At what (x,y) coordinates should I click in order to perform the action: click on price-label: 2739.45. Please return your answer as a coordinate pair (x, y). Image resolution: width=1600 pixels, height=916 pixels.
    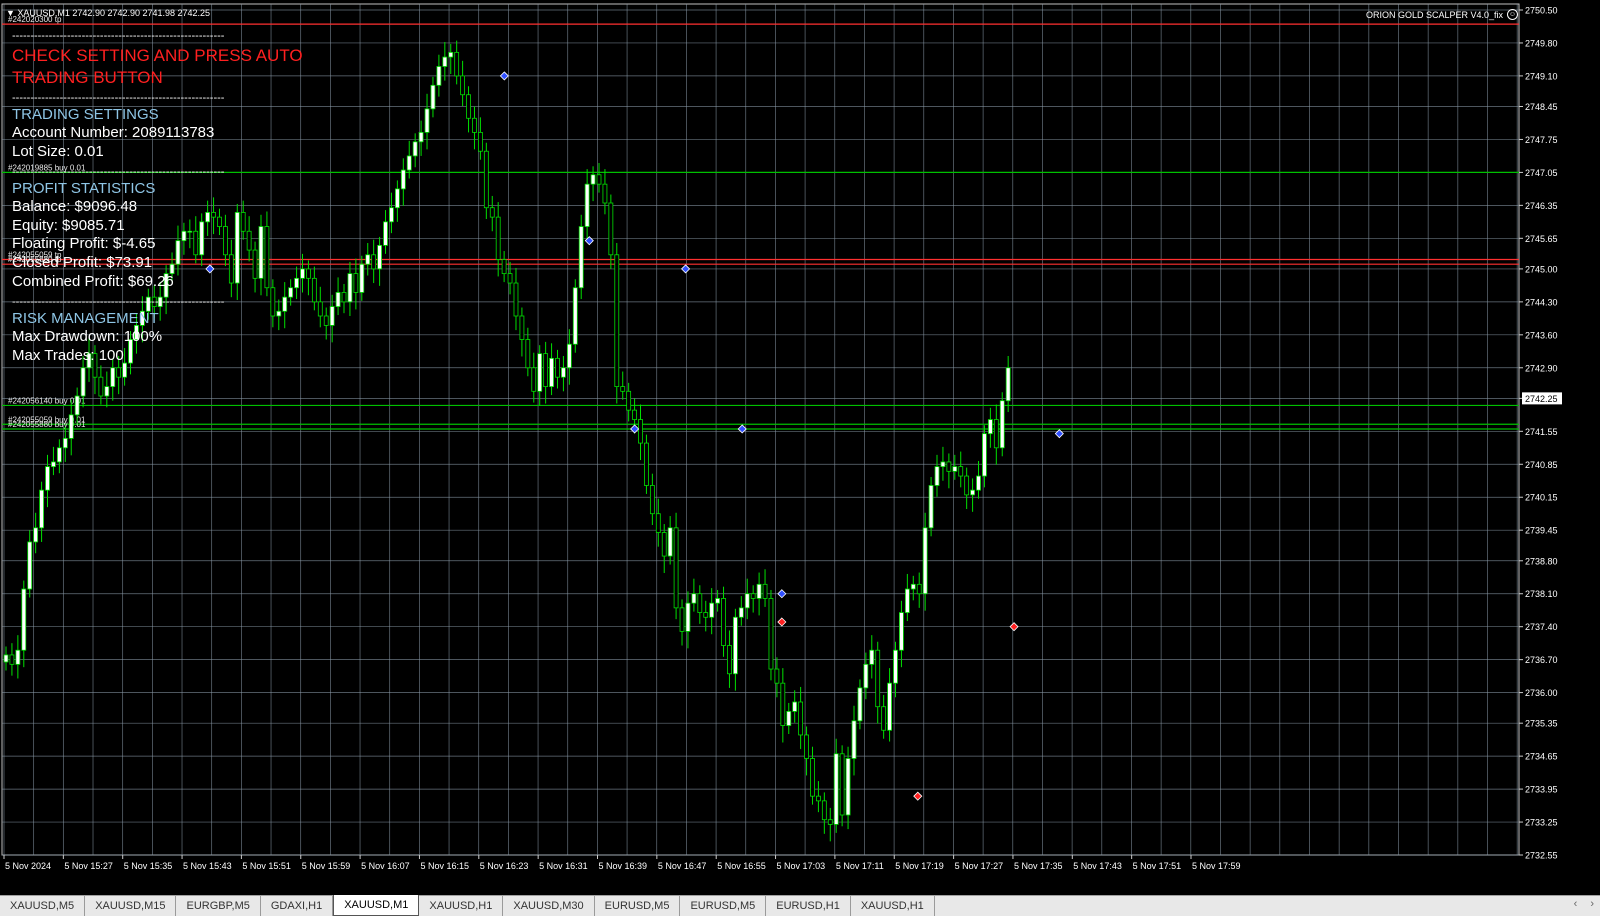
    Looking at the image, I should click on (1541, 531).